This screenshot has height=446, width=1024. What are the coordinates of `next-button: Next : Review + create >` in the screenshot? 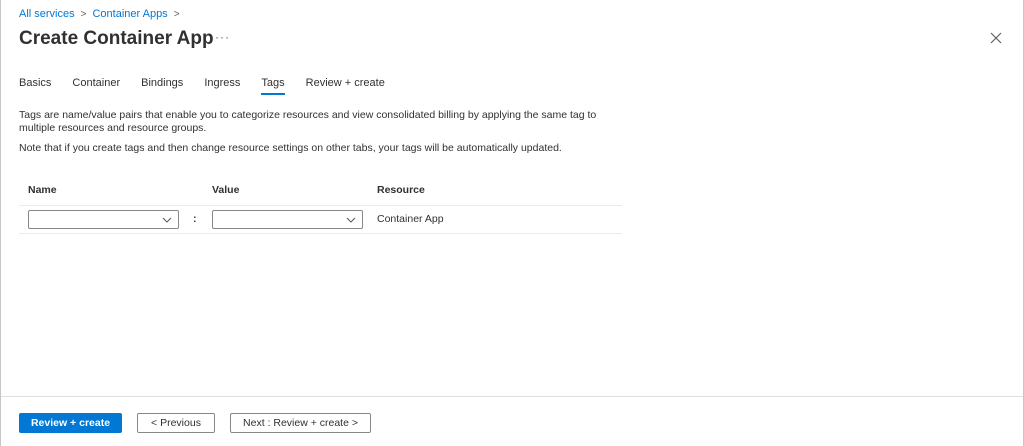 It's located at (300, 423).